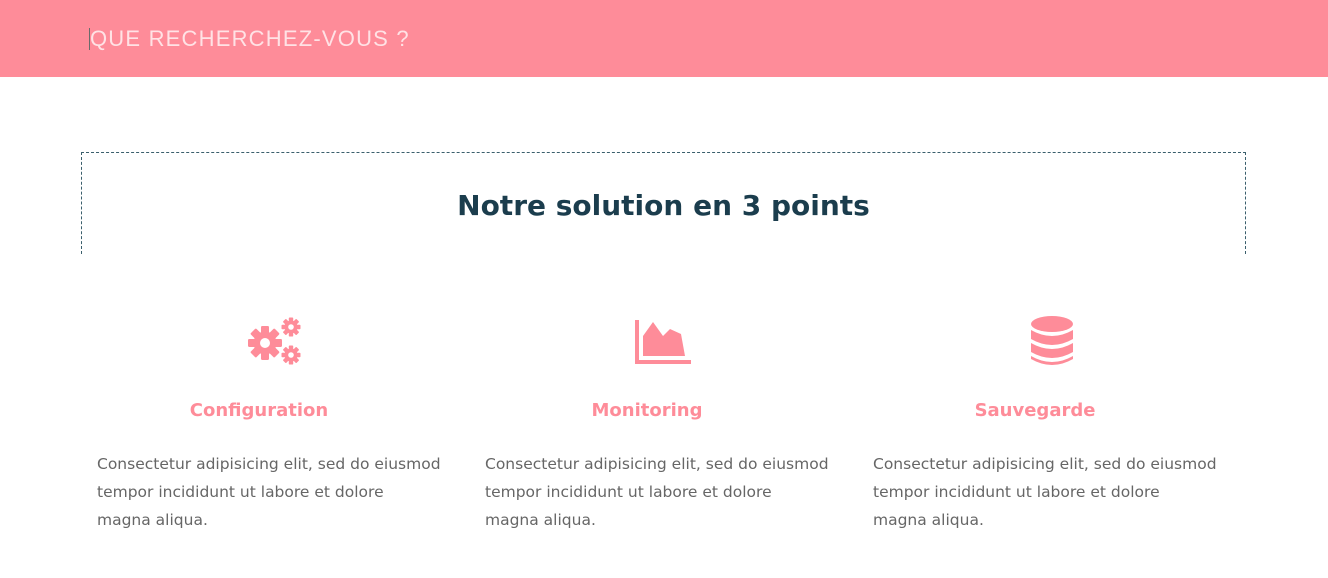 The height and width of the screenshot is (578, 1328). I want to click on feature-title: Monitoring, so click(647, 410).